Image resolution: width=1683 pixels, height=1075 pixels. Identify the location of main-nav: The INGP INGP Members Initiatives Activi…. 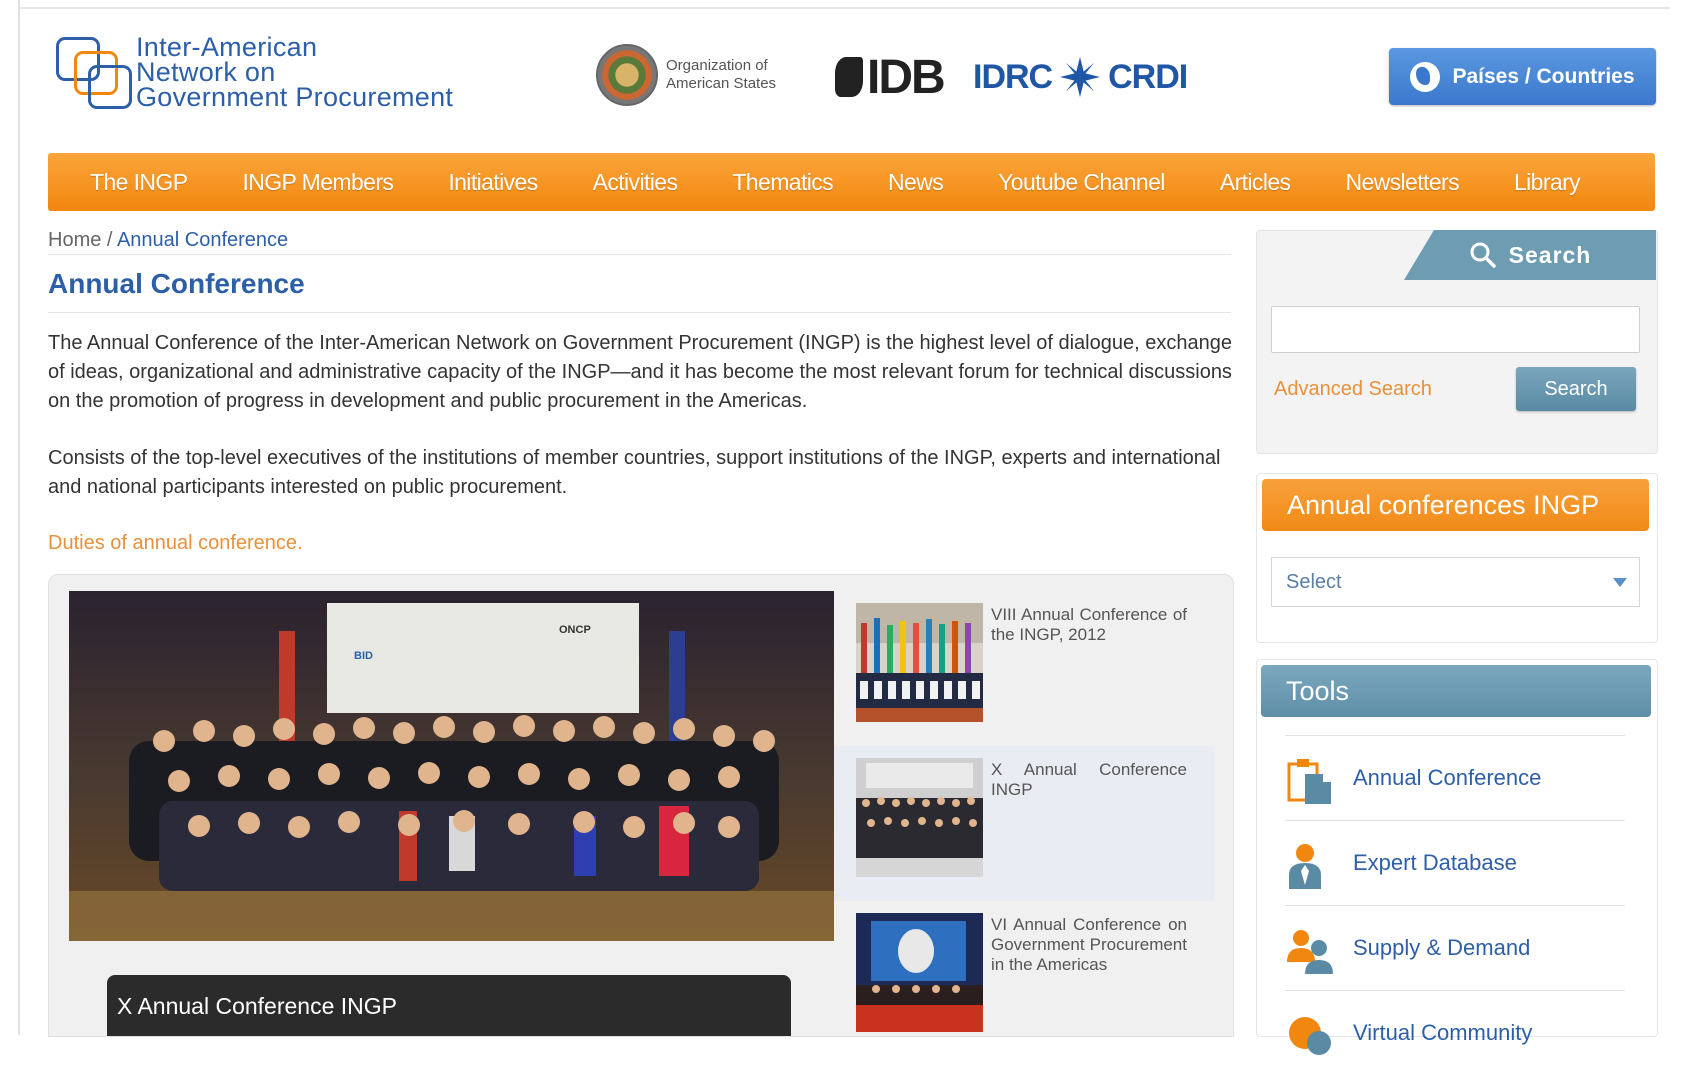
(851, 182).